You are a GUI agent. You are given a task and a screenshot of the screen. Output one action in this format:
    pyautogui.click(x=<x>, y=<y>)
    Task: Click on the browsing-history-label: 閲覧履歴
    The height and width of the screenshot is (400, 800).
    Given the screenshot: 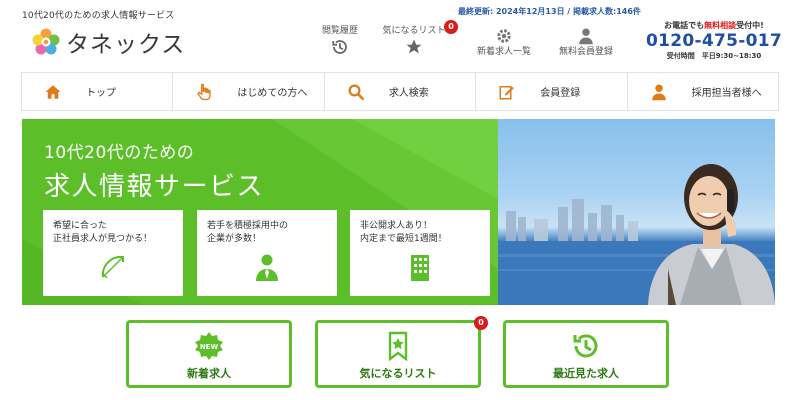 What is the action you would take?
    pyautogui.click(x=339, y=31)
    